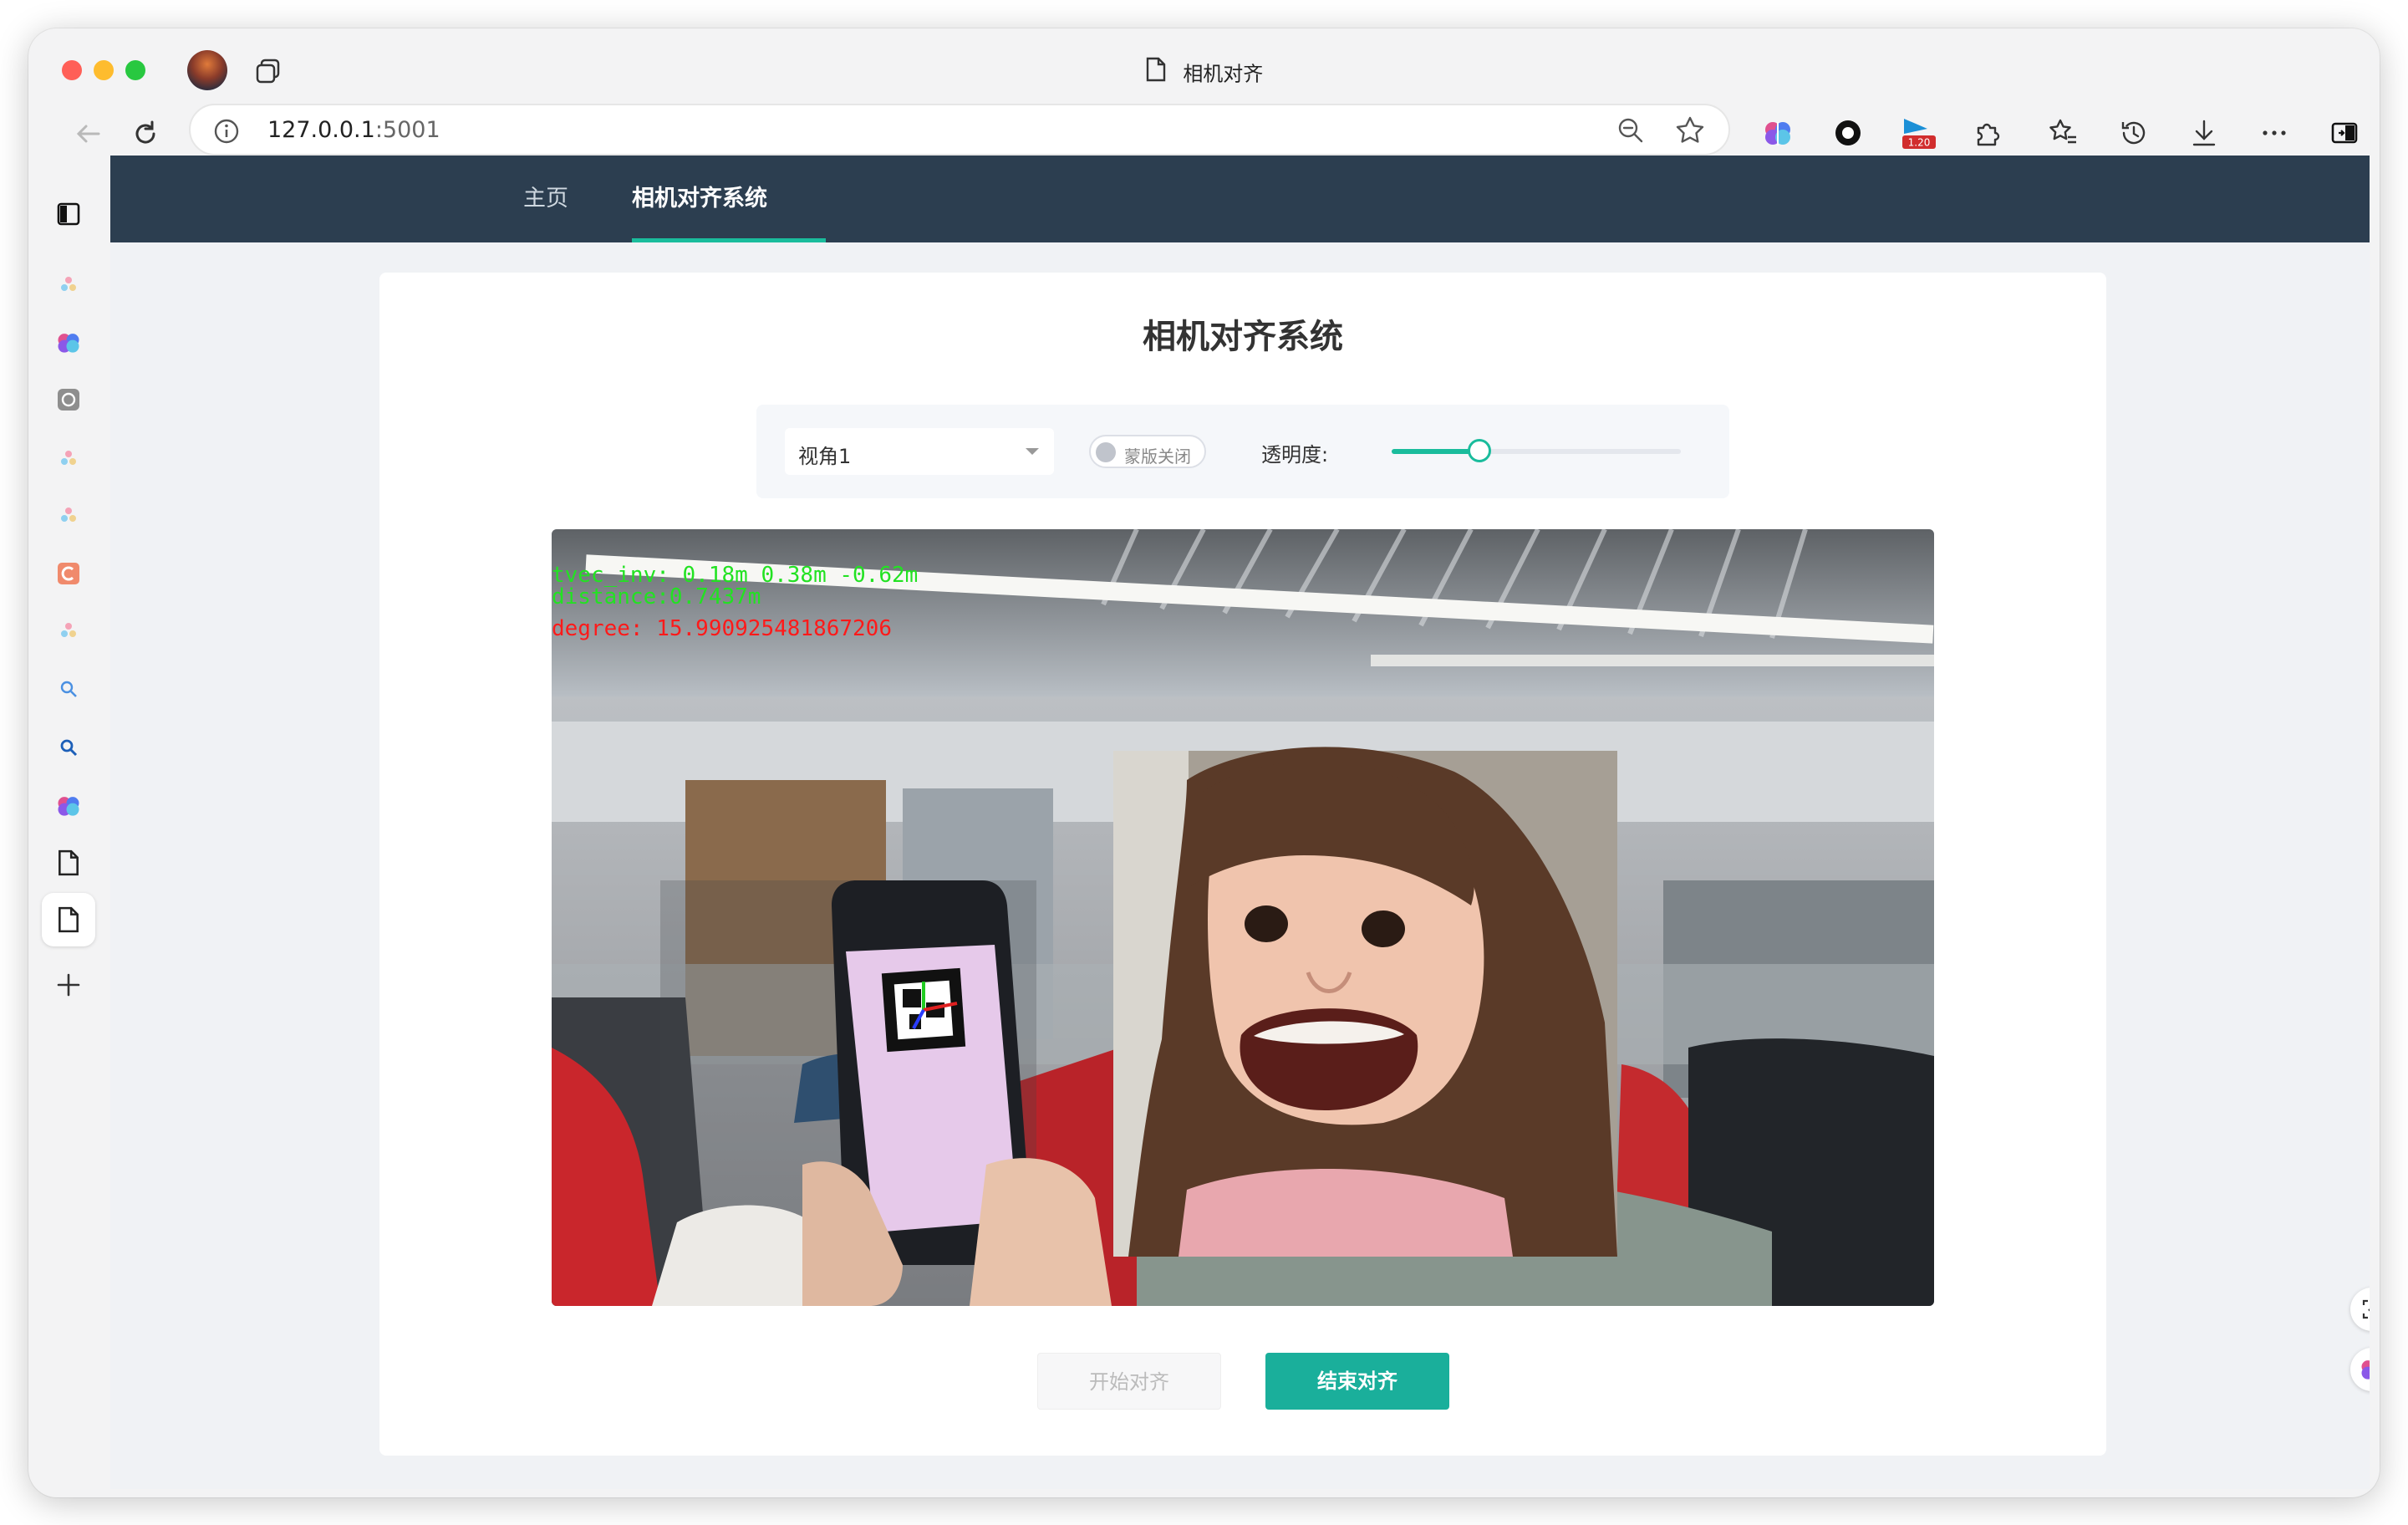  What do you see at coordinates (1032, 451) in the screenshot?
I see `chevron-down-icon` at bounding box center [1032, 451].